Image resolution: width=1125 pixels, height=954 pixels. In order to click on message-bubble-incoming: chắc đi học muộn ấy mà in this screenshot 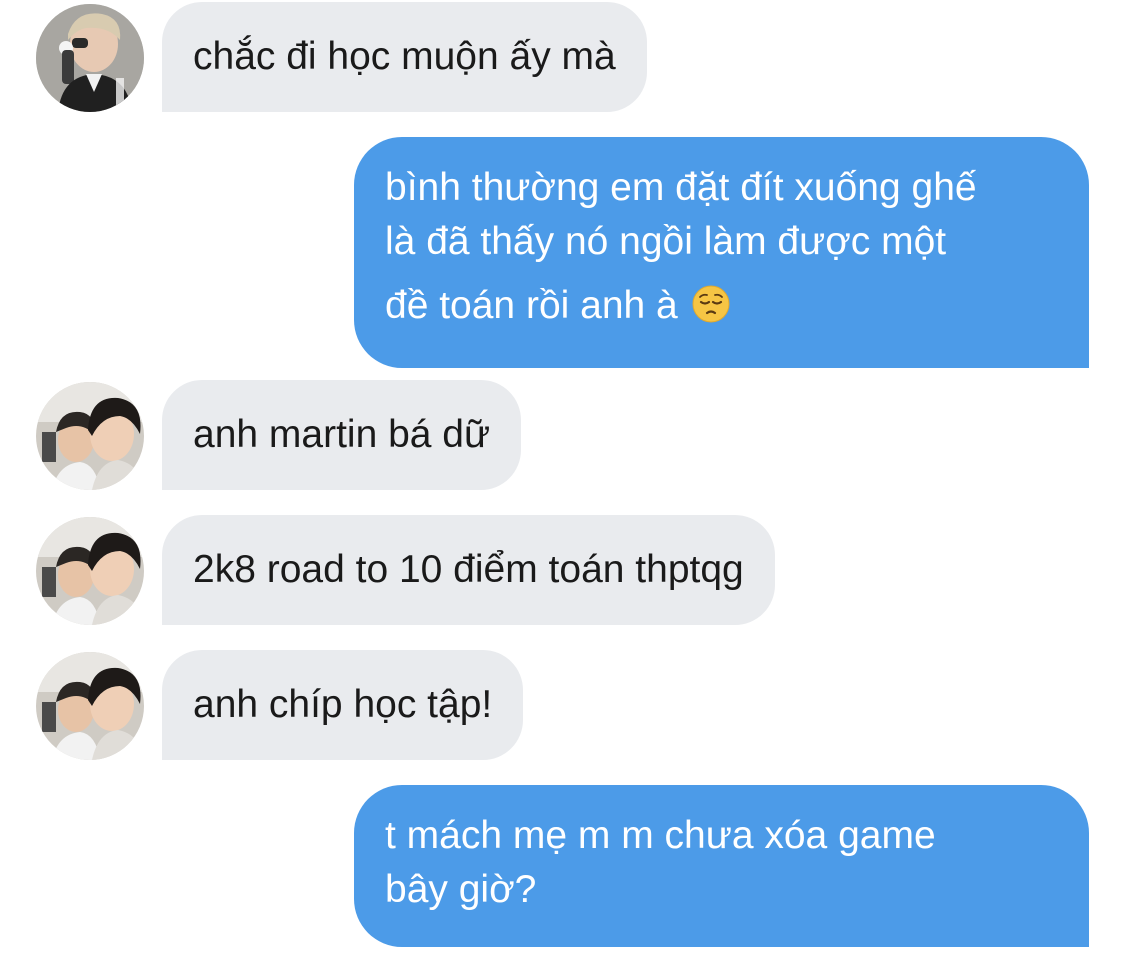, I will do `click(404, 57)`.